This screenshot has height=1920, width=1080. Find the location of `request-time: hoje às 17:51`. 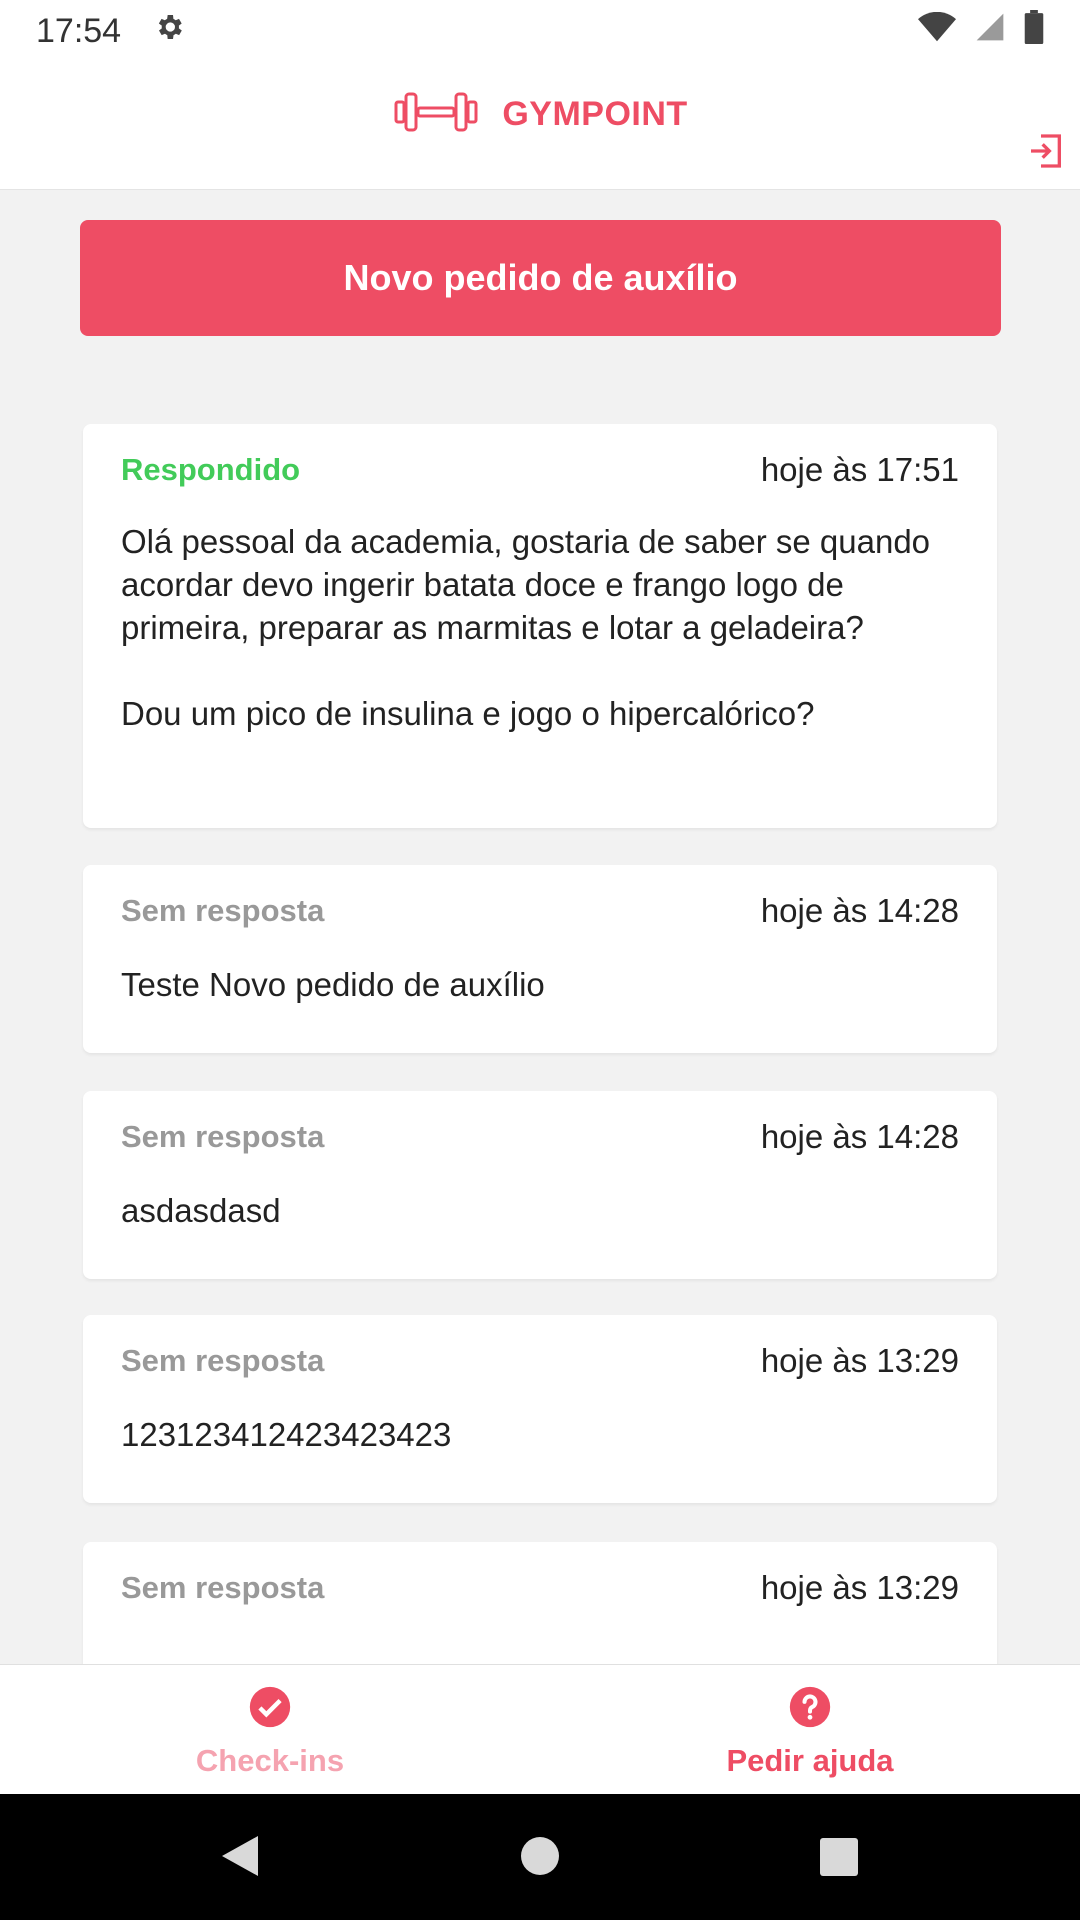

request-time: hoje às 17:51 is located at coordinates (859, 469).